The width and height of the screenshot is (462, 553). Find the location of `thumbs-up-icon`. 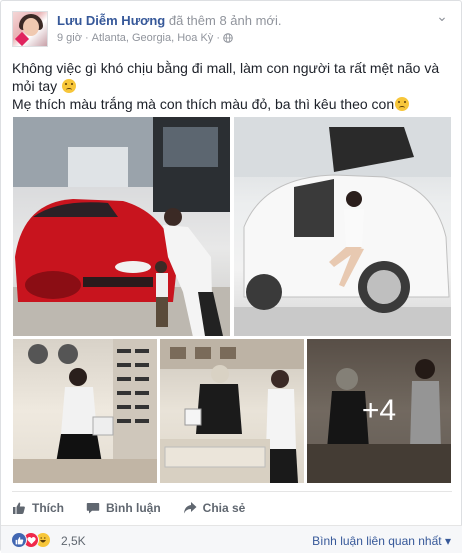

thumbs-up-icon is located at coordinates (19, 508).